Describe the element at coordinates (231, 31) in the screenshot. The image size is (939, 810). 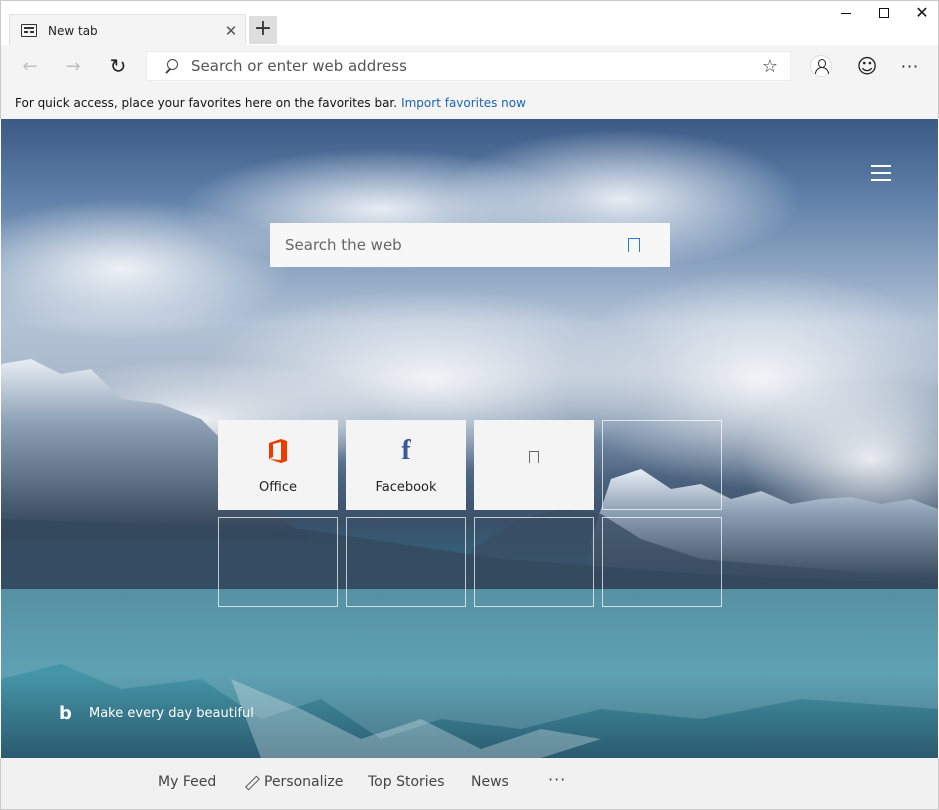
I see `tab-close-icon: ✕` at that location.